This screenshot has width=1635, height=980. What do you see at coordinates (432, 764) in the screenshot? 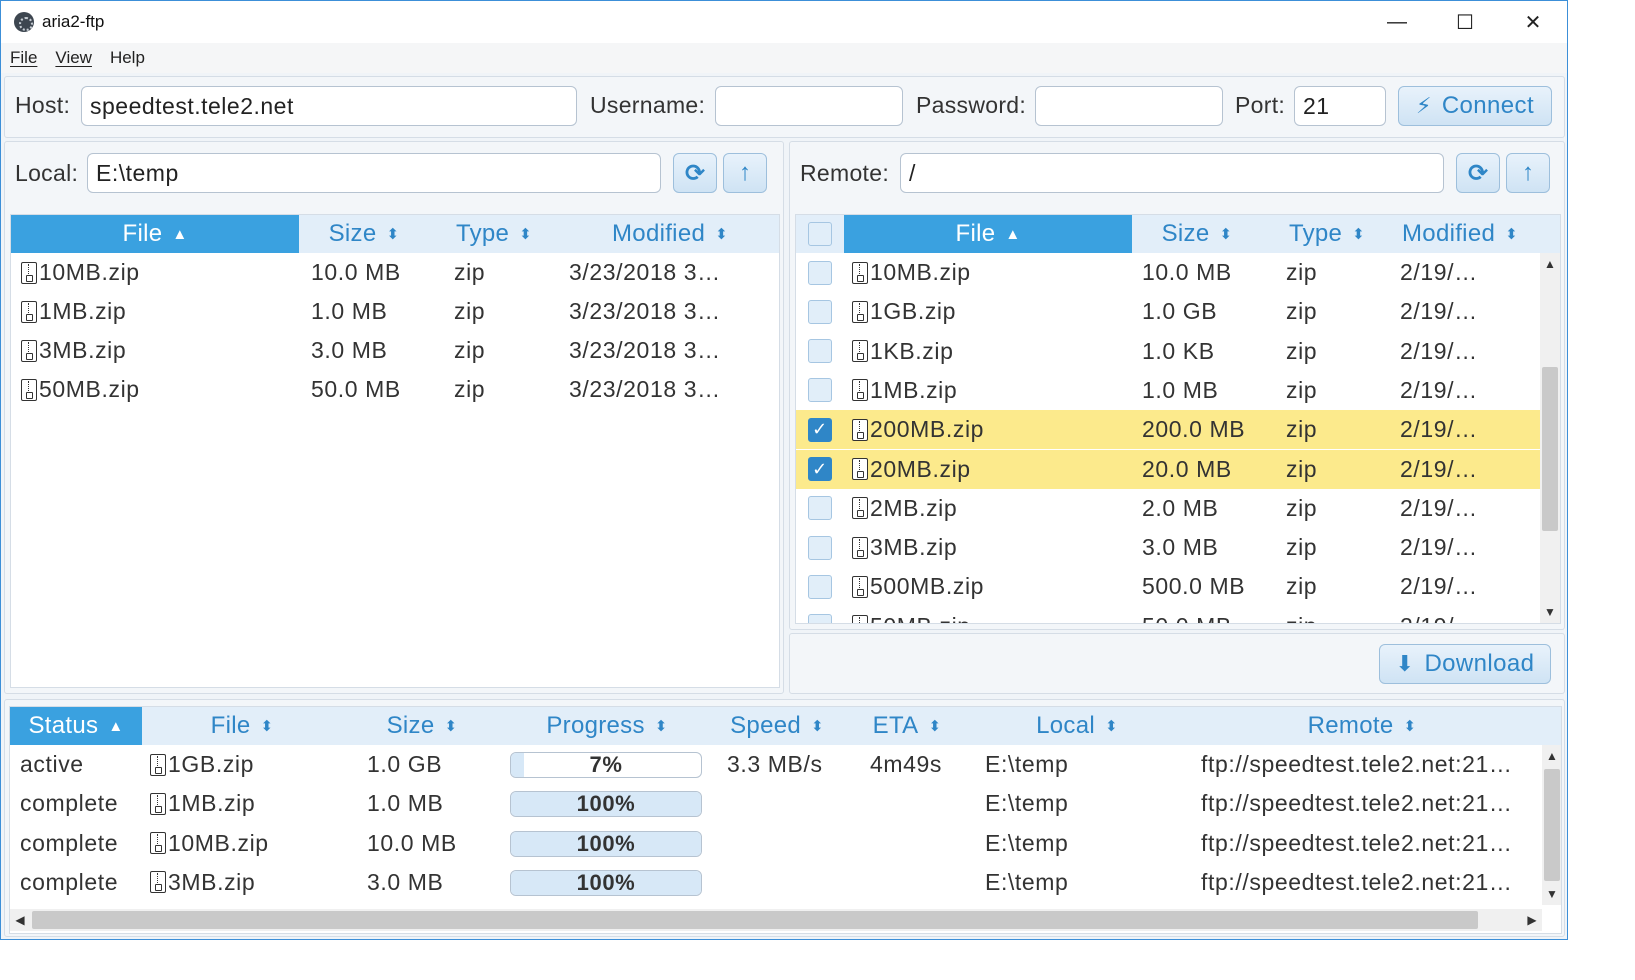
I see `dl-size: 1.0 GB` at bounding box center [432, 764].